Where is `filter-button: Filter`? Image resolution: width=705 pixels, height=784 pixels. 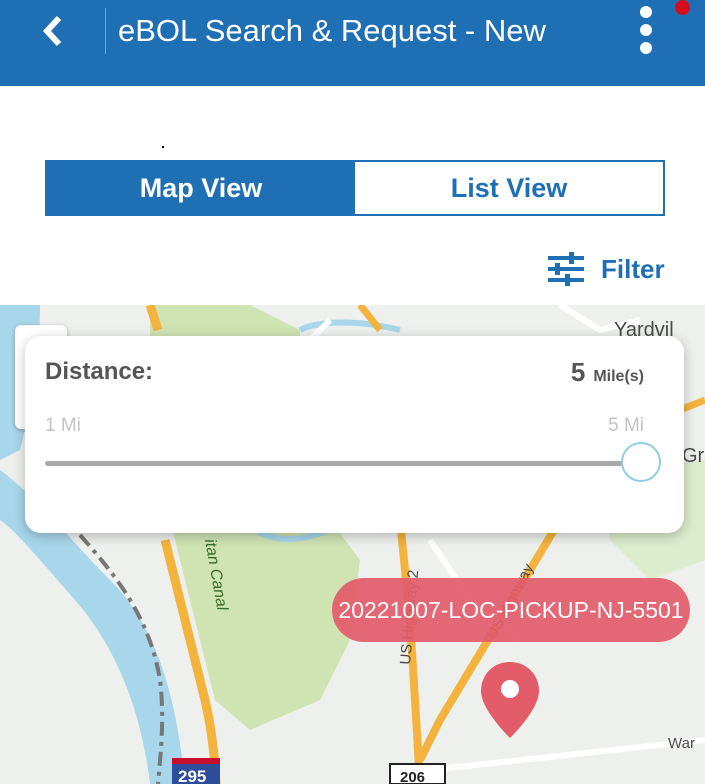
filter-button: Filter is located at coordinates (606, 269).